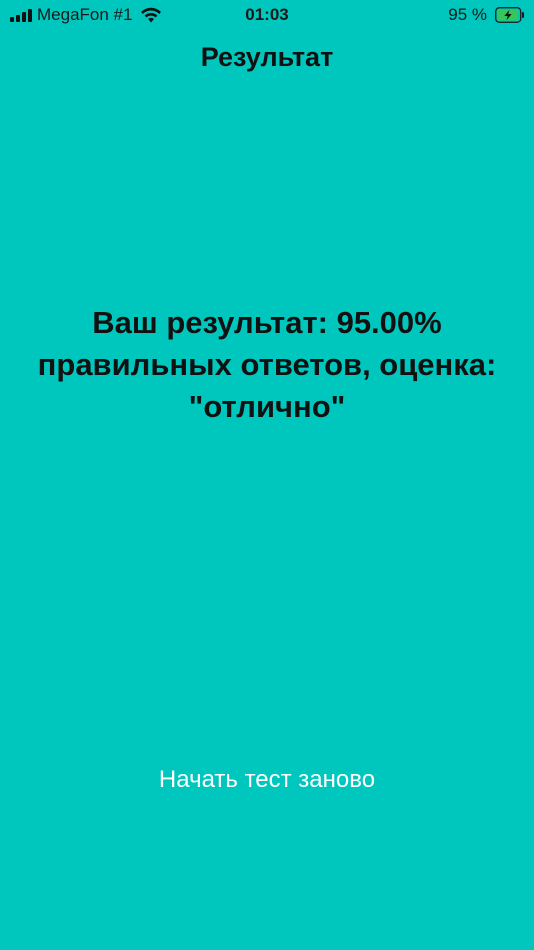 This screenshot has height=950, width=534. I want to click on battery-percent: 95 %, so click(467, 14).